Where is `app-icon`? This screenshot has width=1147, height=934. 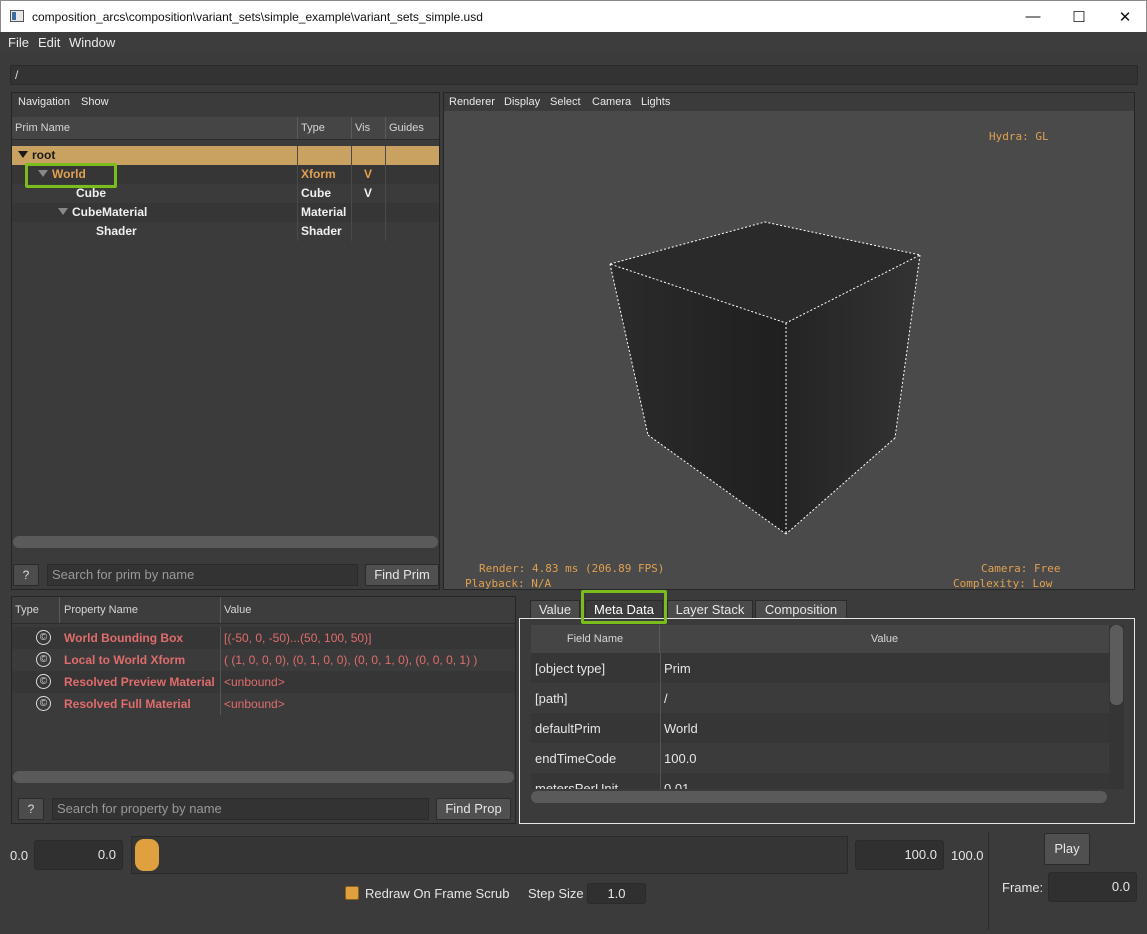 app-icon is located at coordinates (17, 16).